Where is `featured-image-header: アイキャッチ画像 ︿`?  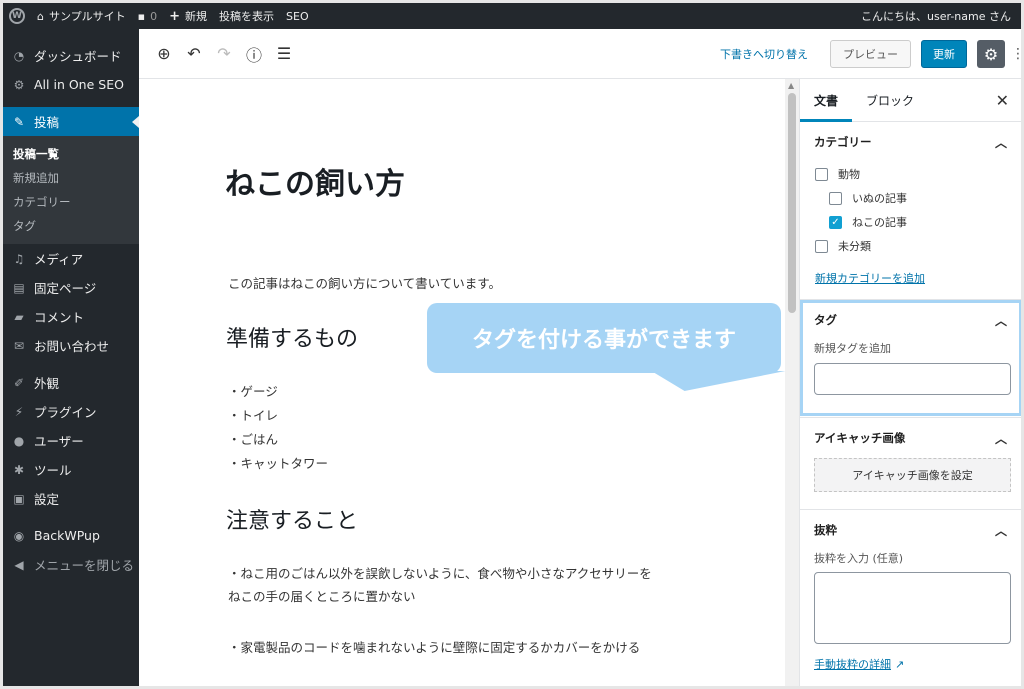 featured-image-header: アイキャッチ画像 ︿ is located at coordinates (910, 438).